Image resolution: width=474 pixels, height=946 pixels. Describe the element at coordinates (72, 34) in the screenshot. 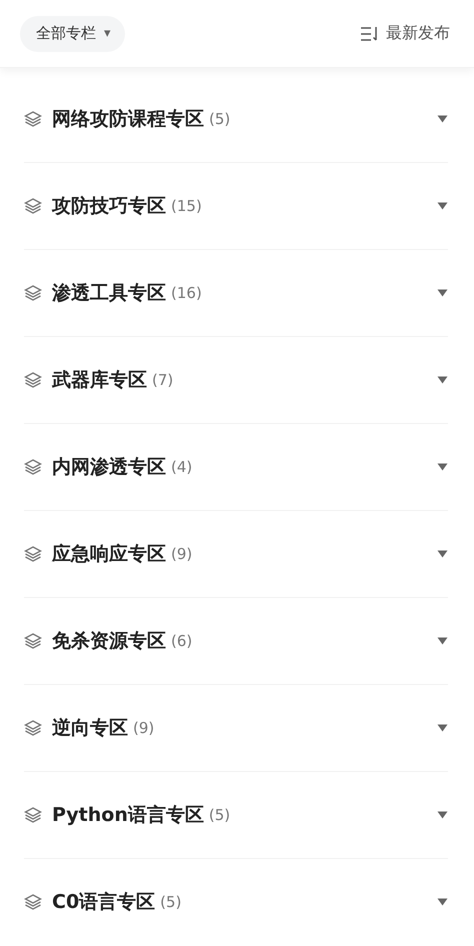

I see `column-filter-dropdown: 全部专栏 ▾` at that location.